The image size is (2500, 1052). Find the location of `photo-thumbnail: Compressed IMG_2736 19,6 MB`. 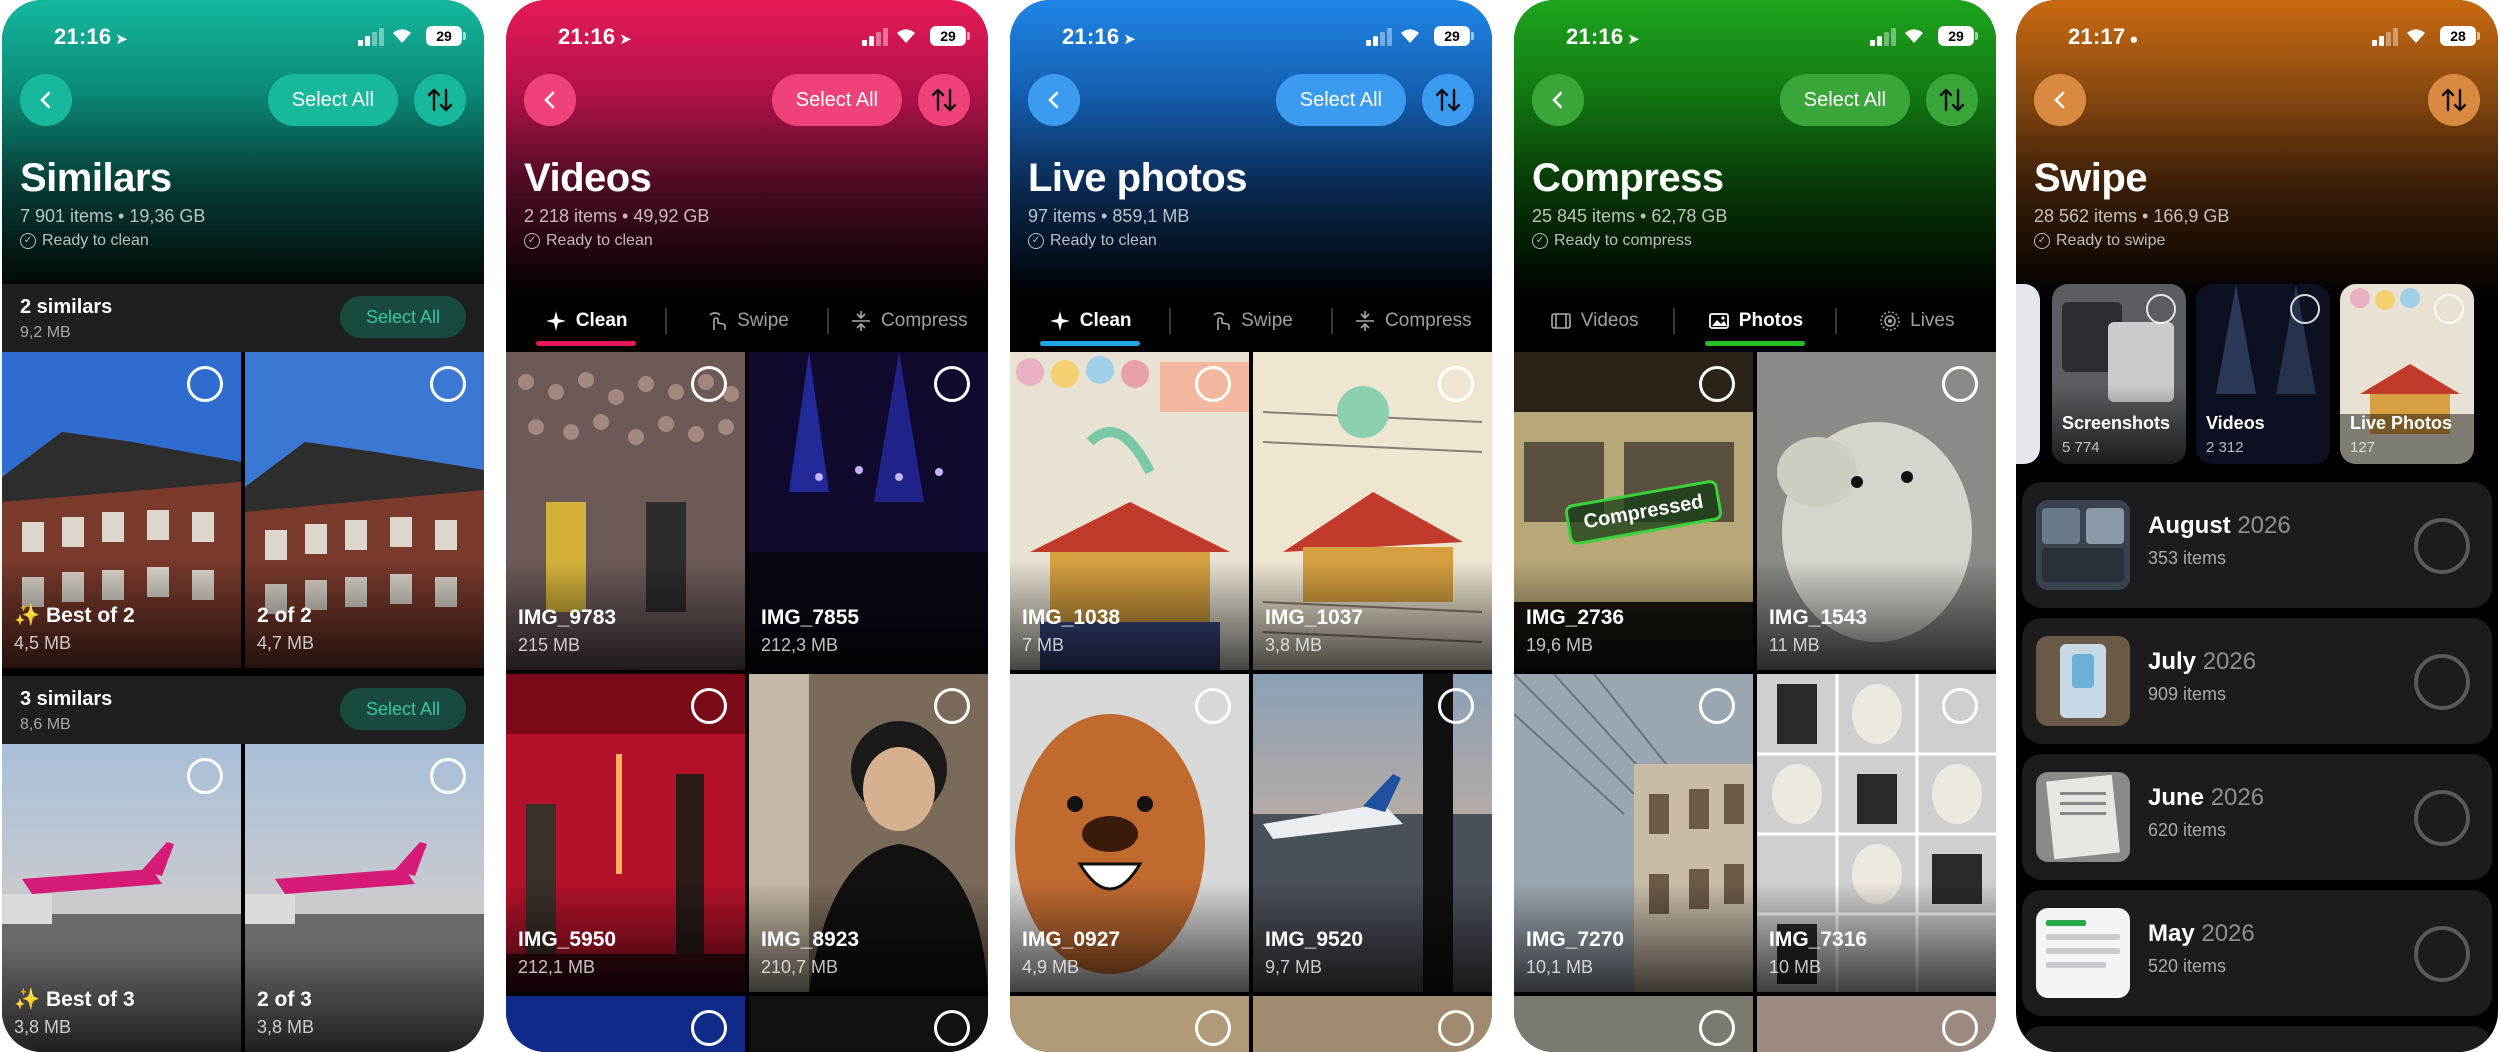

photo-thumbnail: Compressed IMG_2736 19,6 MB is located at coordinates (1633, 511).